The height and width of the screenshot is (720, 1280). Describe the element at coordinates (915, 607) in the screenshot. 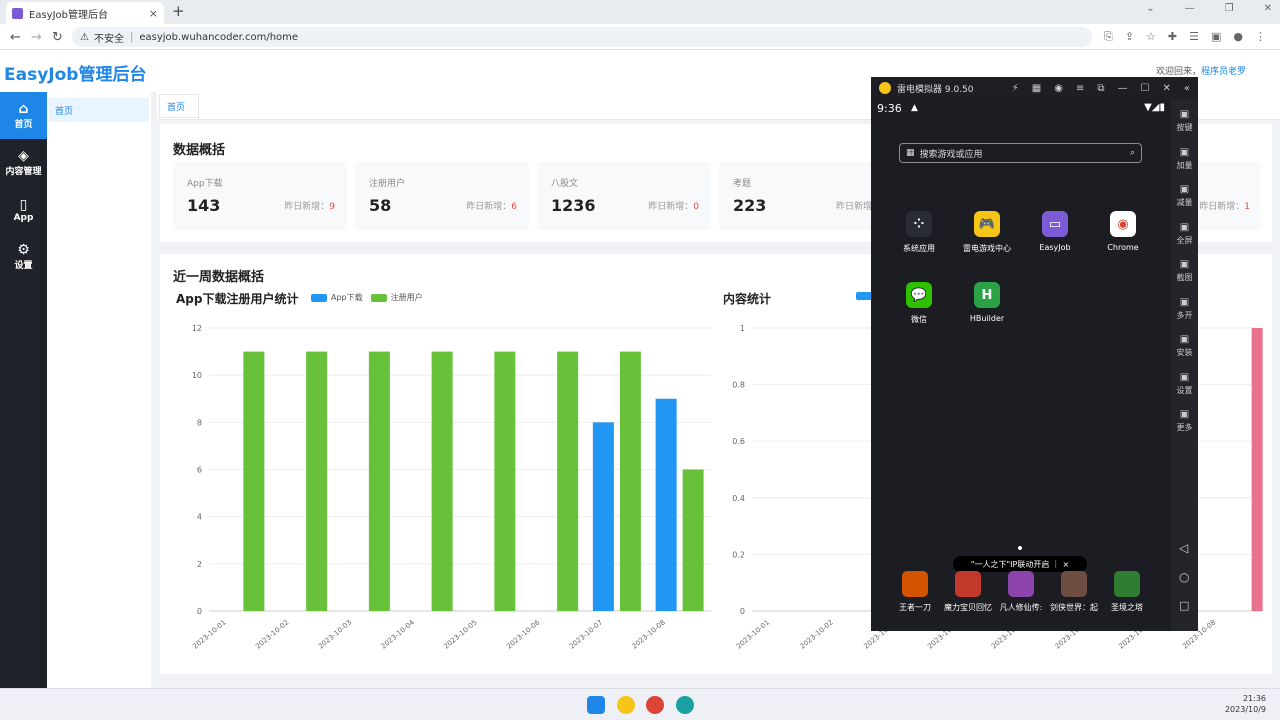

I see `game-label: 王者一刀` at that location.